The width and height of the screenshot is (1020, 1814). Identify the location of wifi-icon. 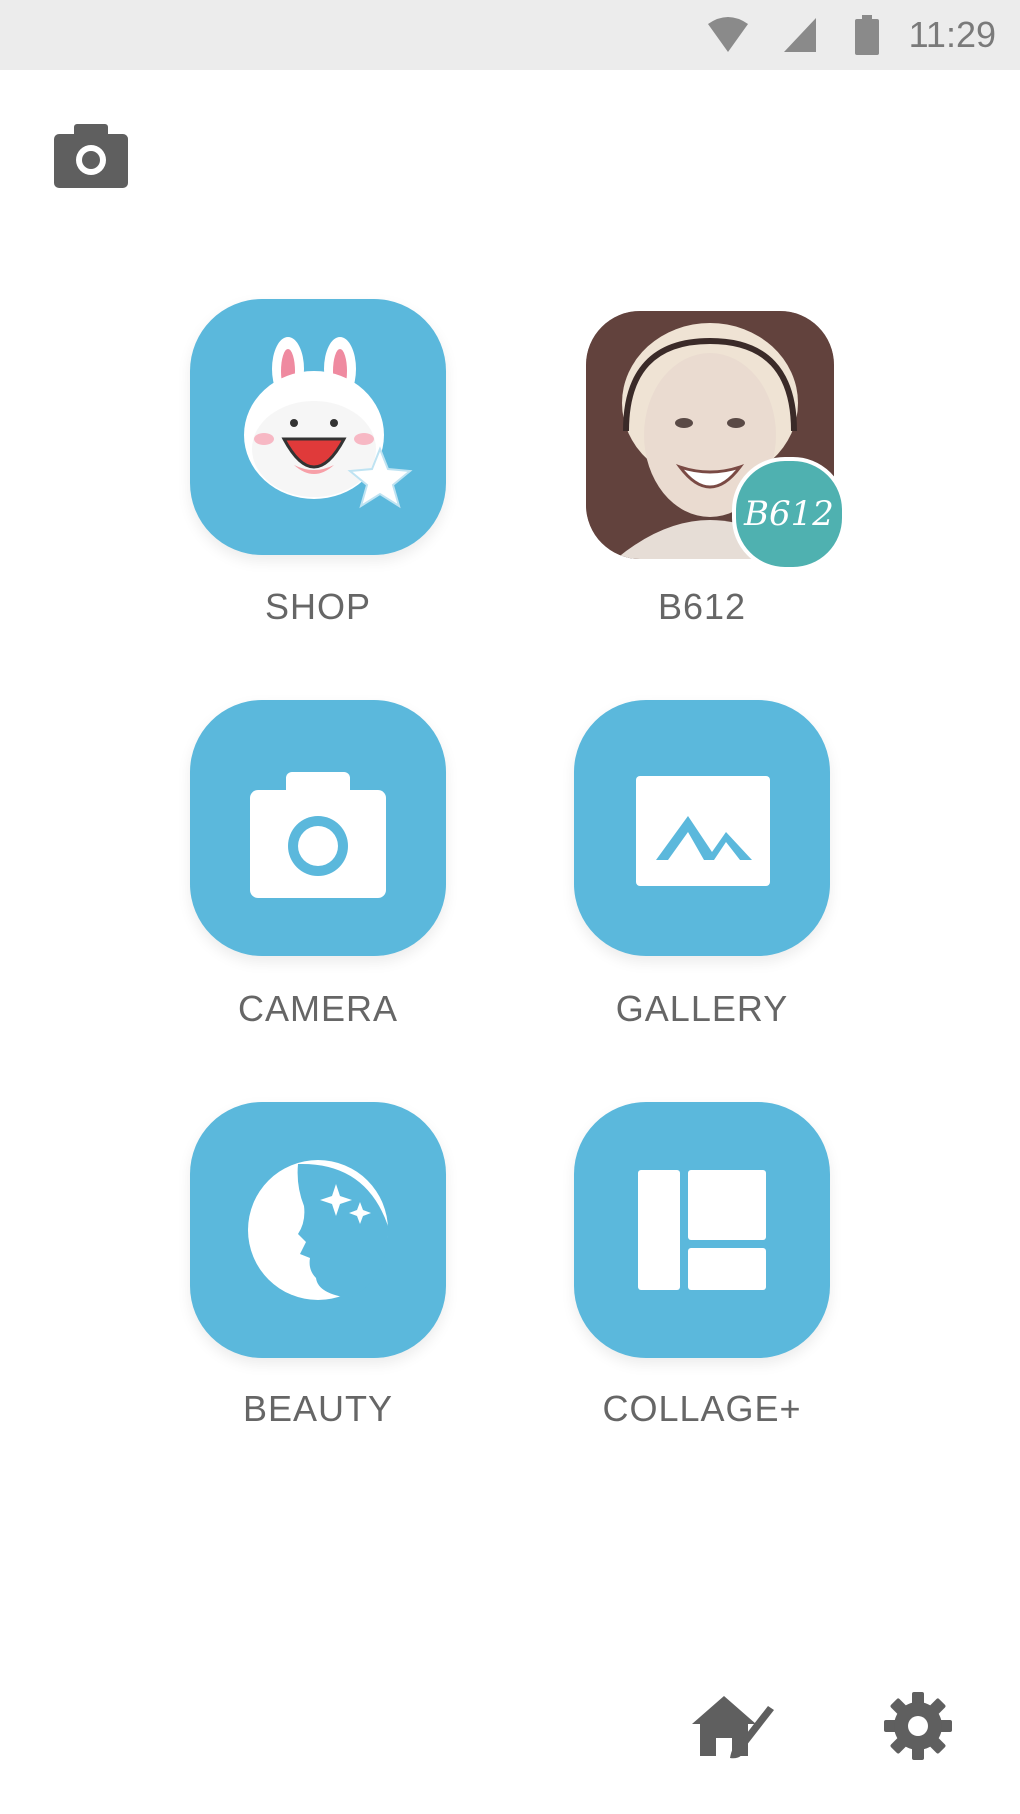
(728, 37).